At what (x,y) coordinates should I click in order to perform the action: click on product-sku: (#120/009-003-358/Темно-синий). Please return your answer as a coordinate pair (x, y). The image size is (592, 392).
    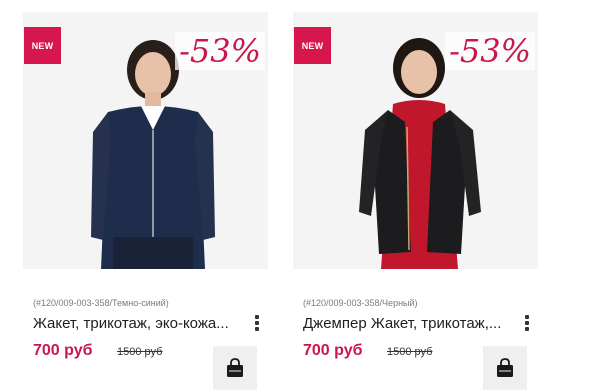
    Looking at the image, I should click on (101, 303).